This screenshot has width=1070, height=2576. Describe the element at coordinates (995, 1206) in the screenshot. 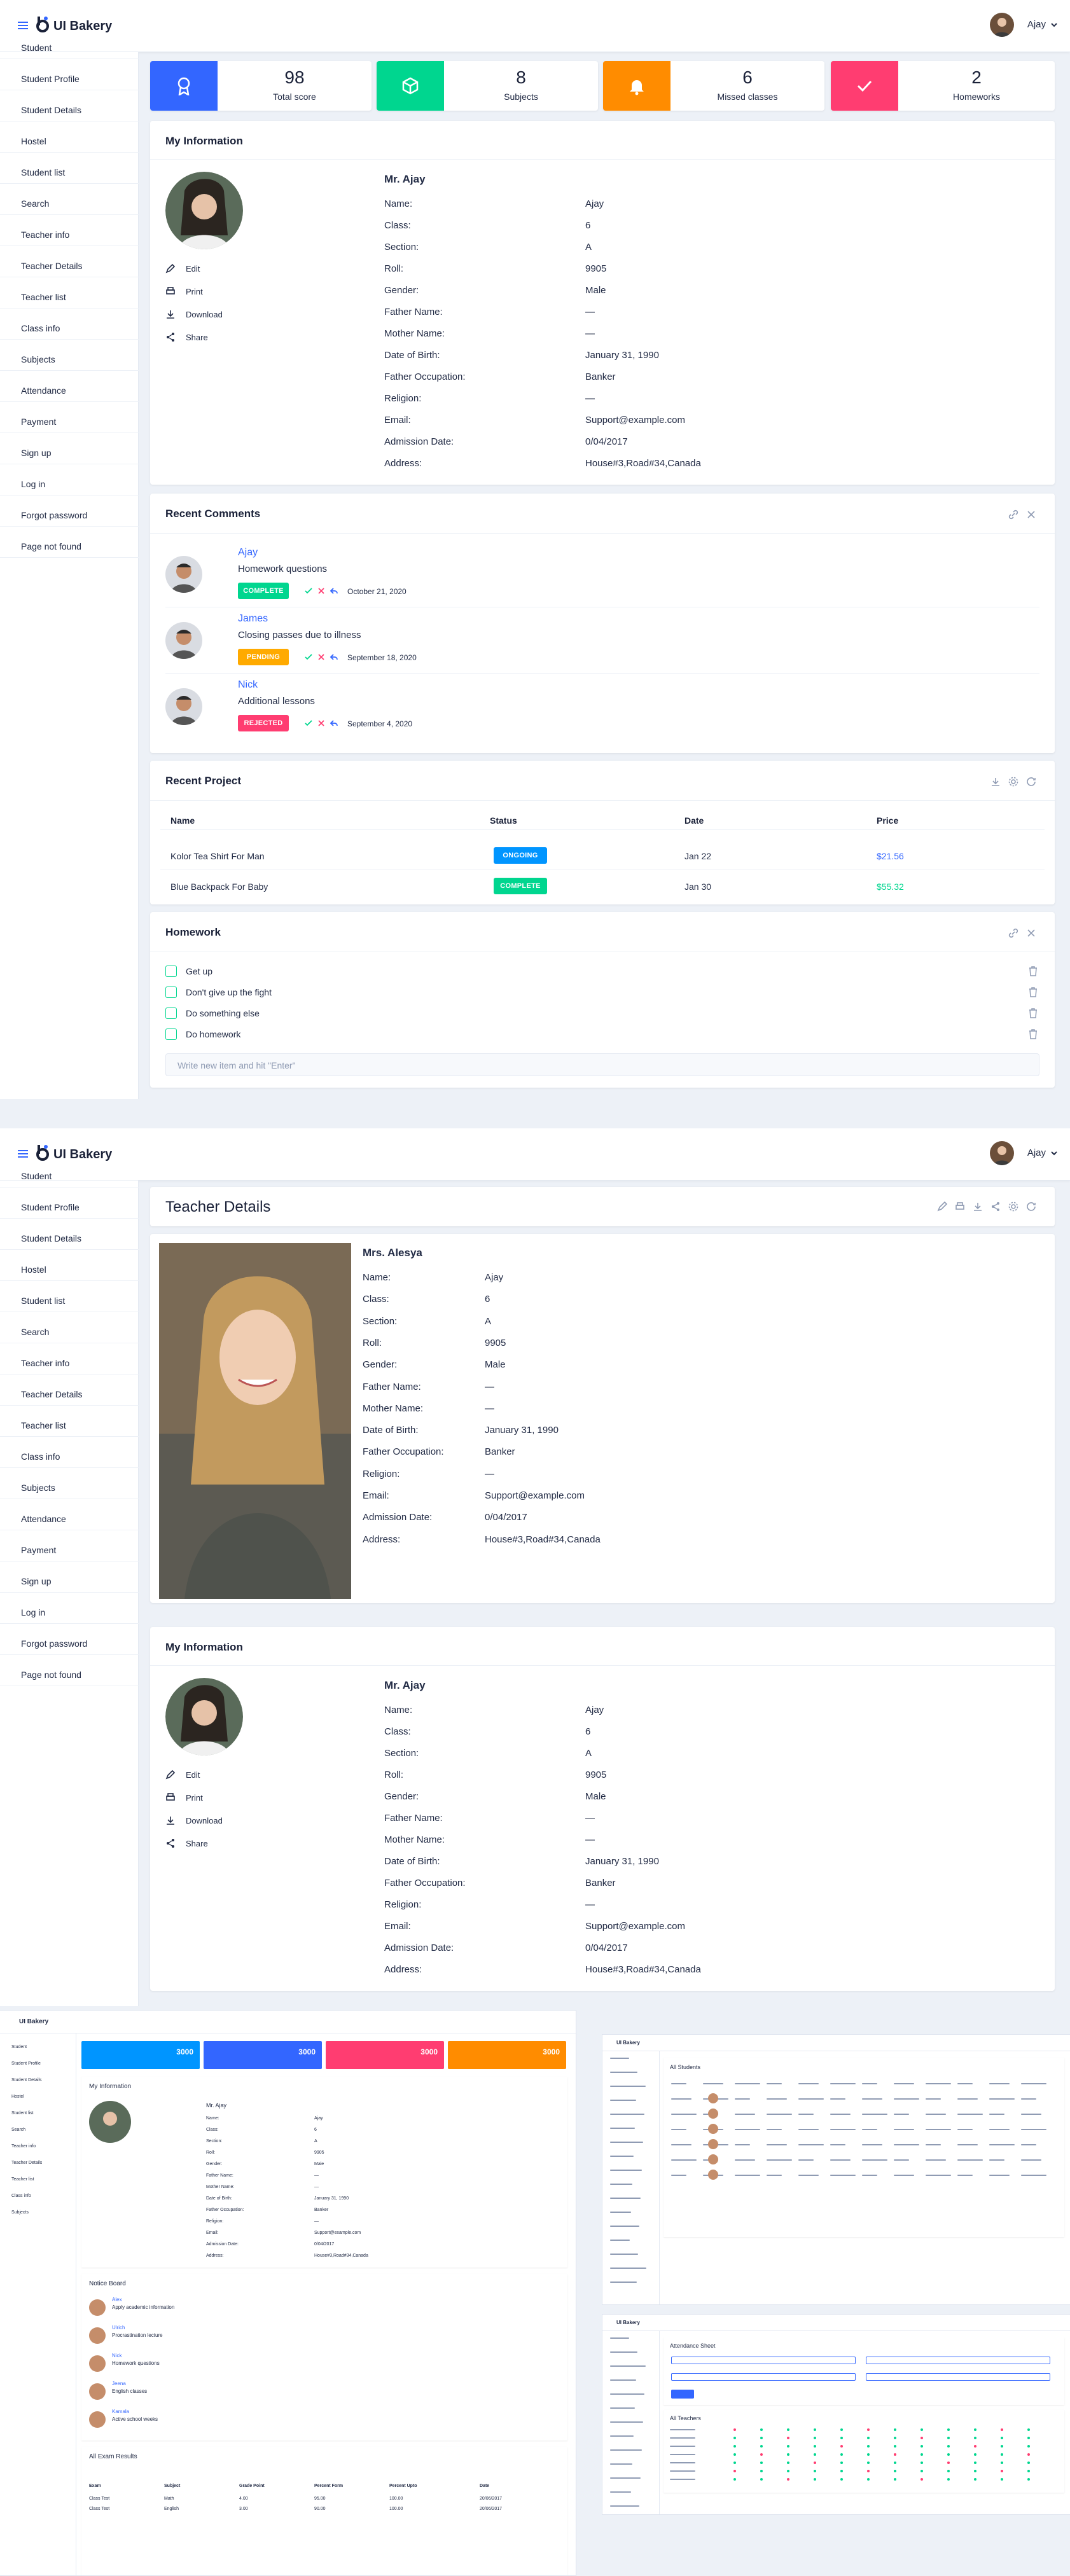

I see `share-icon` at that location.